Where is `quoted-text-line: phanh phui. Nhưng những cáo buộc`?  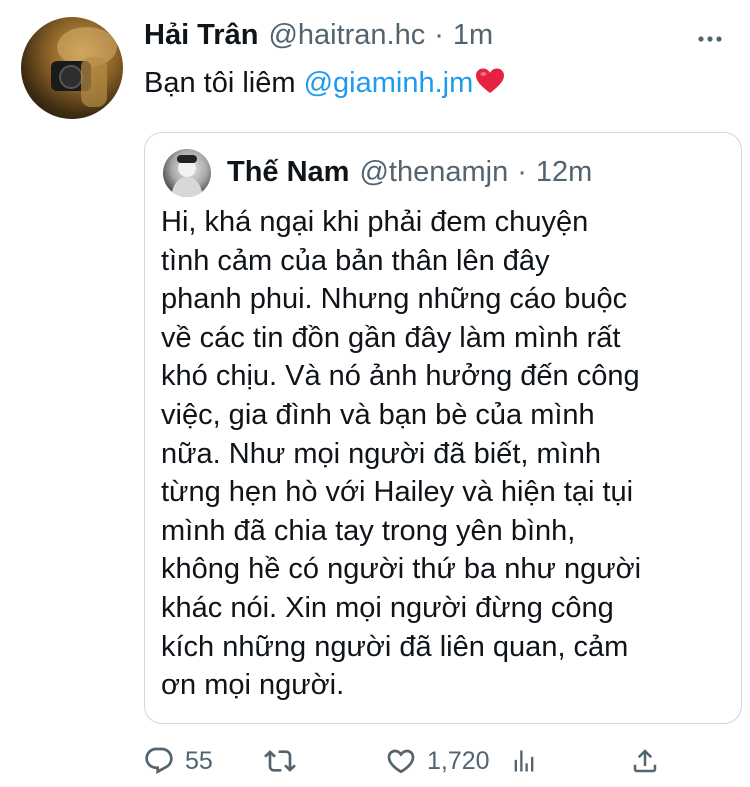
quoted-text-line: phanh phui. Nhưng những cáo buộc is located at coordinates (394, 299).